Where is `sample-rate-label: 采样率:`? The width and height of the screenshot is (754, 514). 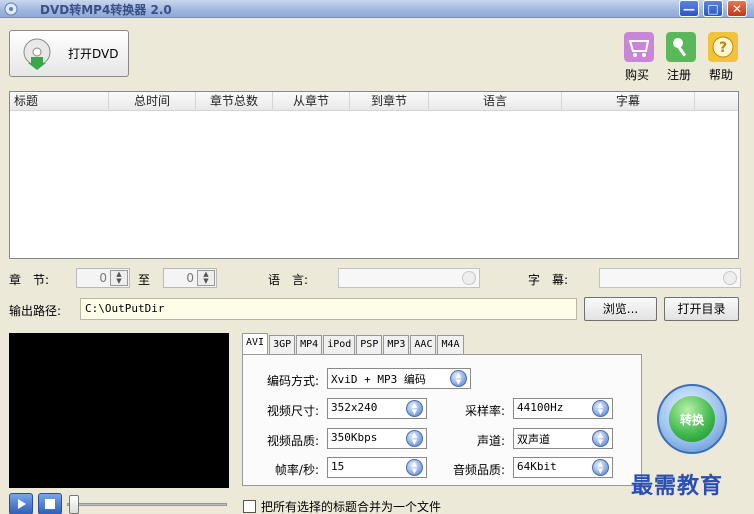 sample-rate-label: 采样率: is located at coordinates (484, 411).